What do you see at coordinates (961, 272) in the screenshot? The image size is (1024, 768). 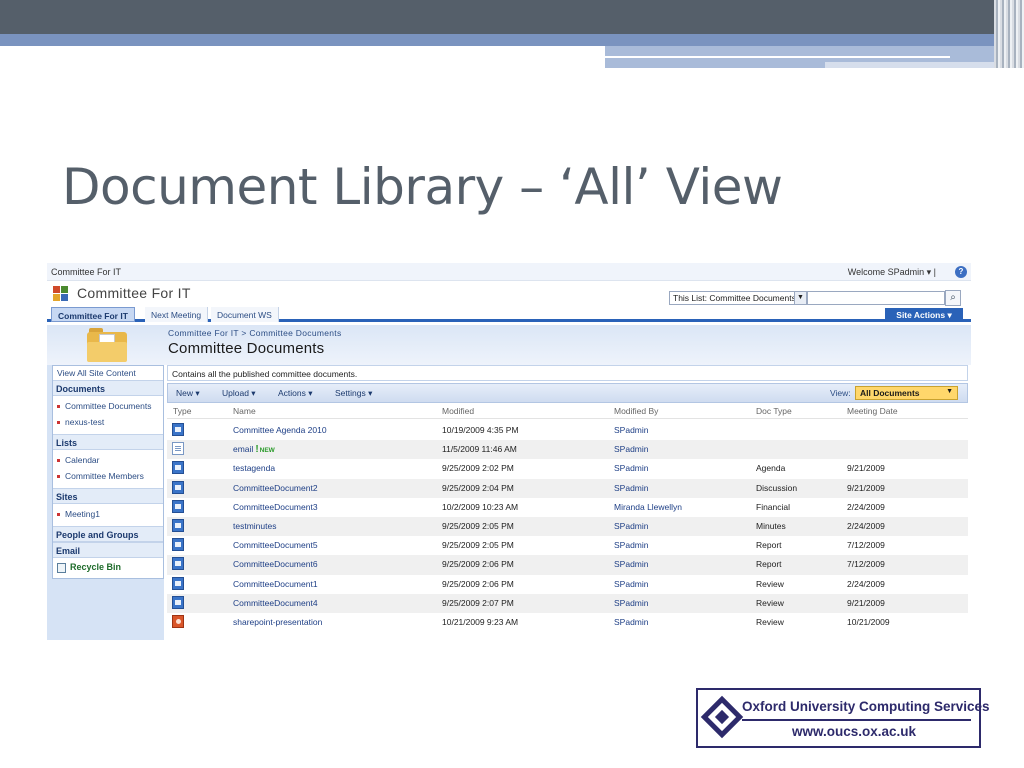 I see `help-icon: ?` at bounding box center [961, 272].